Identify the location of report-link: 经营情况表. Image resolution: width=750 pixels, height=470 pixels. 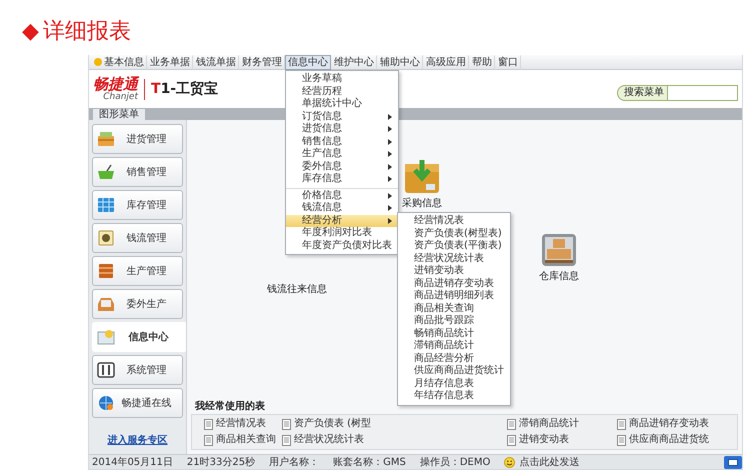
(241, 424).